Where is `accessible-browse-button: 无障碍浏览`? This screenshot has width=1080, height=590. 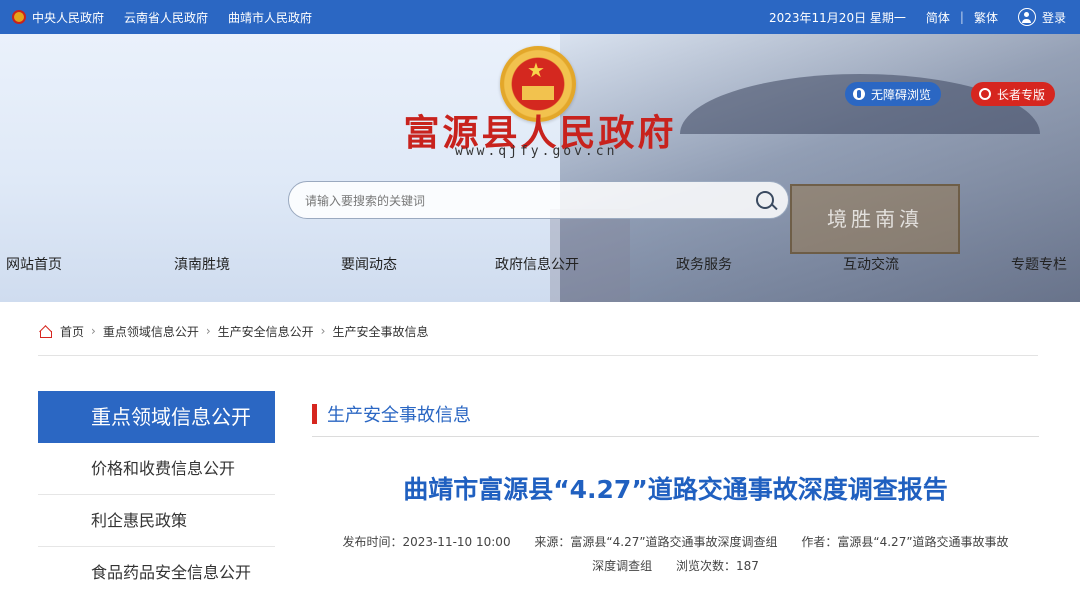 accessible-browse-button: 无障碍浏览 is located at coordinates (893, 94).